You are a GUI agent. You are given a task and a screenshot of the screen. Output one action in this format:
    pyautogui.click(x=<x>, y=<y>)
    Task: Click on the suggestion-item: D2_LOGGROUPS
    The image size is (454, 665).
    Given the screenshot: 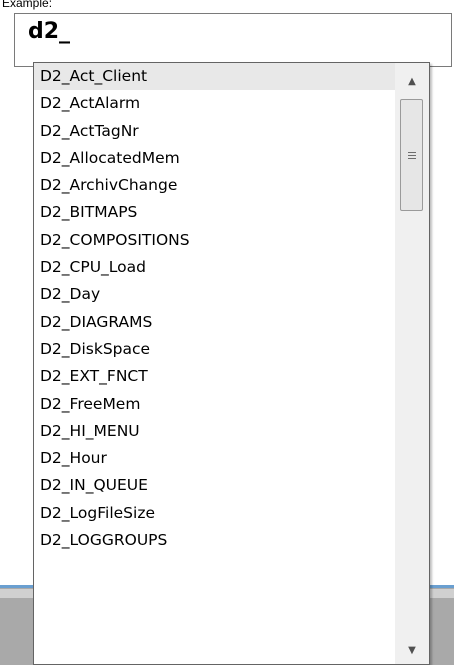 What is the action you would take?
    pyautogui.click(x=215, y=540)
    